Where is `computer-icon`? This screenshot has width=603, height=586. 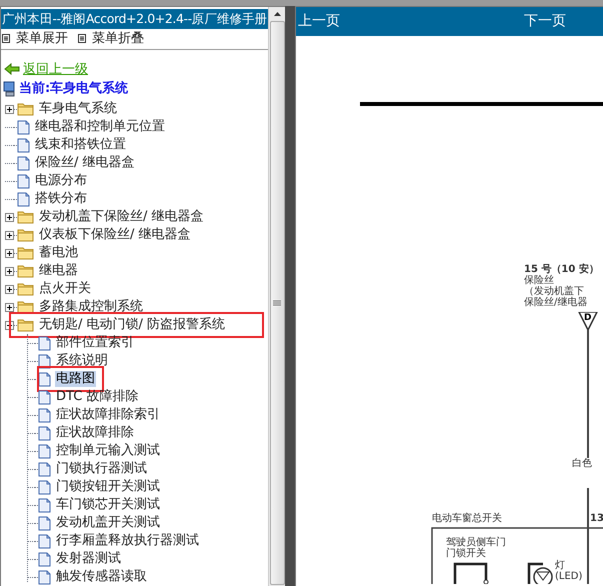
computer-icon is located at coordinates (9, 89).